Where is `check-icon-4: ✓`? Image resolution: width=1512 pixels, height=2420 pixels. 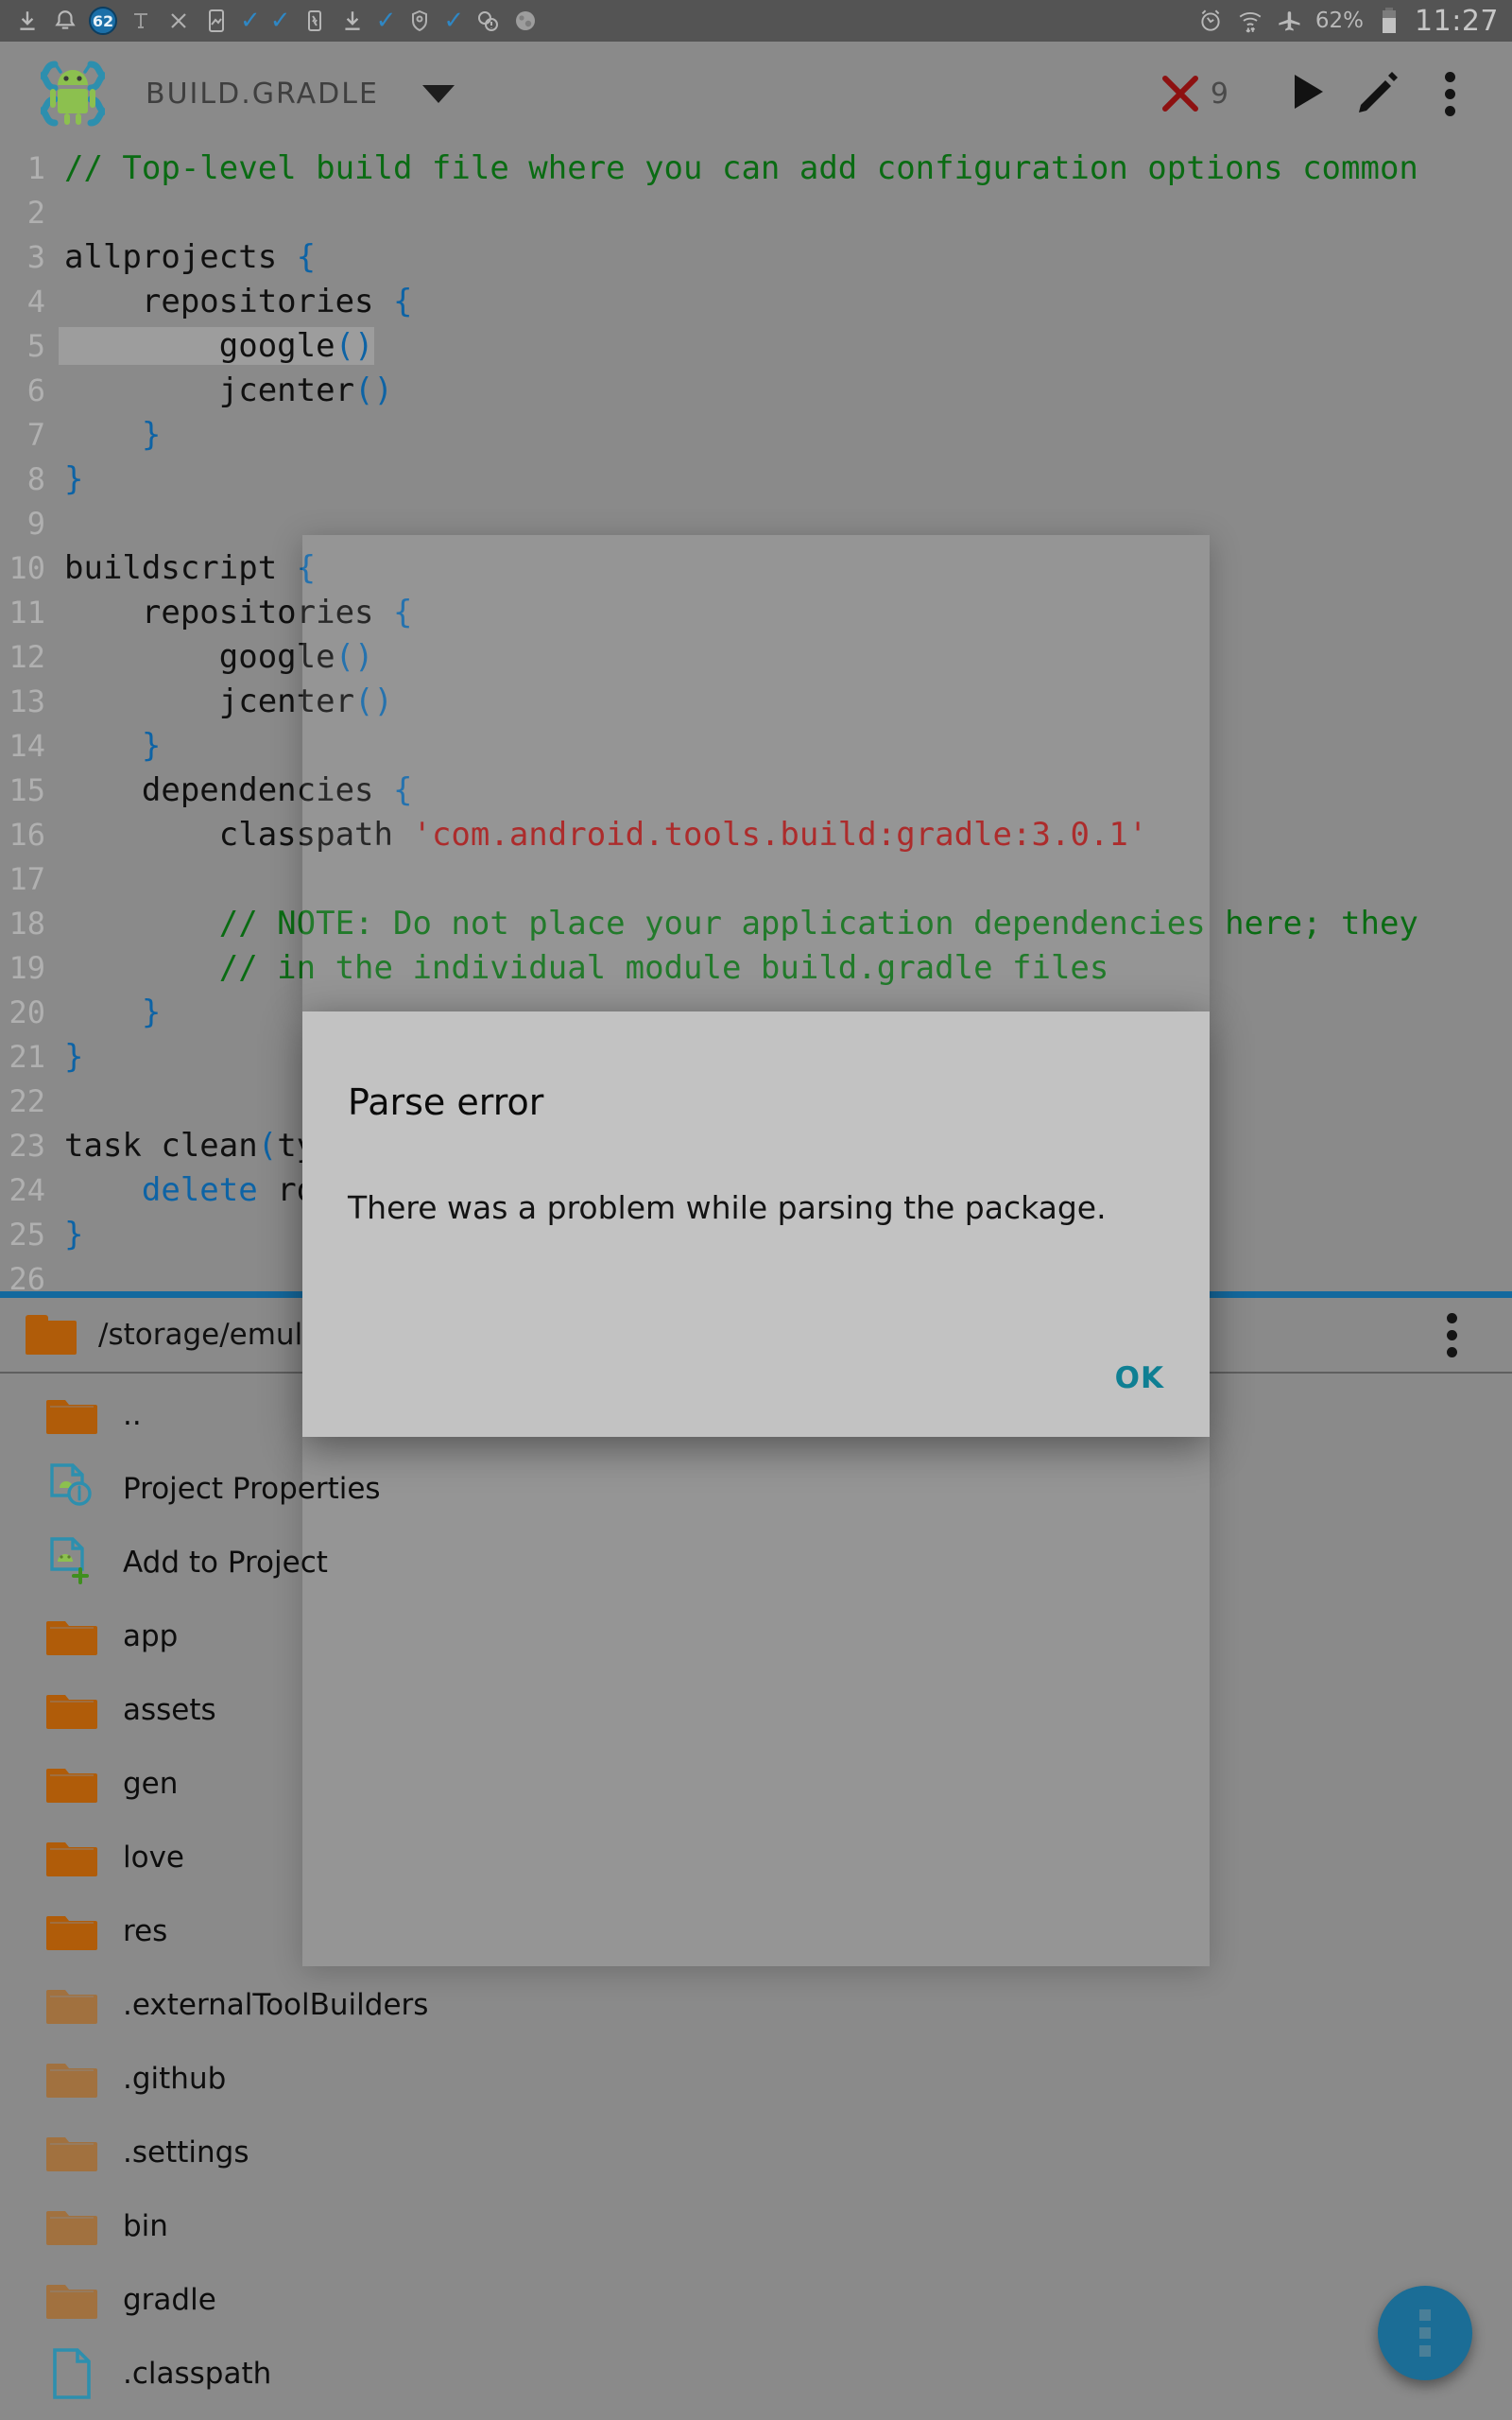 check-icon-4: ✓ is located at coordinates (454, 21).